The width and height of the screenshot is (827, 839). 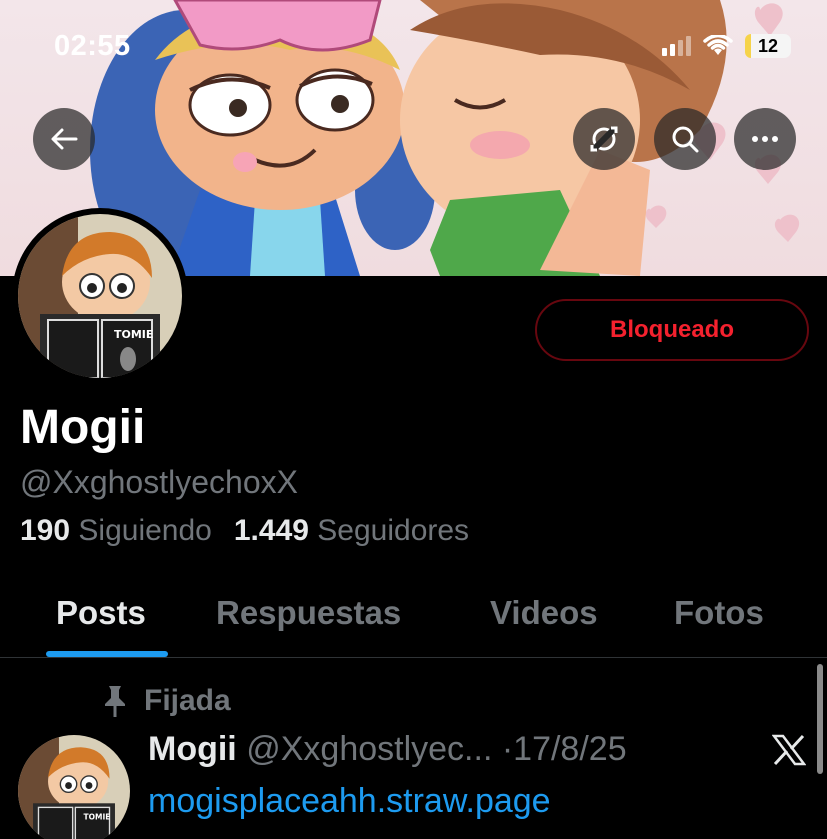 I want to click on search-button, so click(x=685, y=139).